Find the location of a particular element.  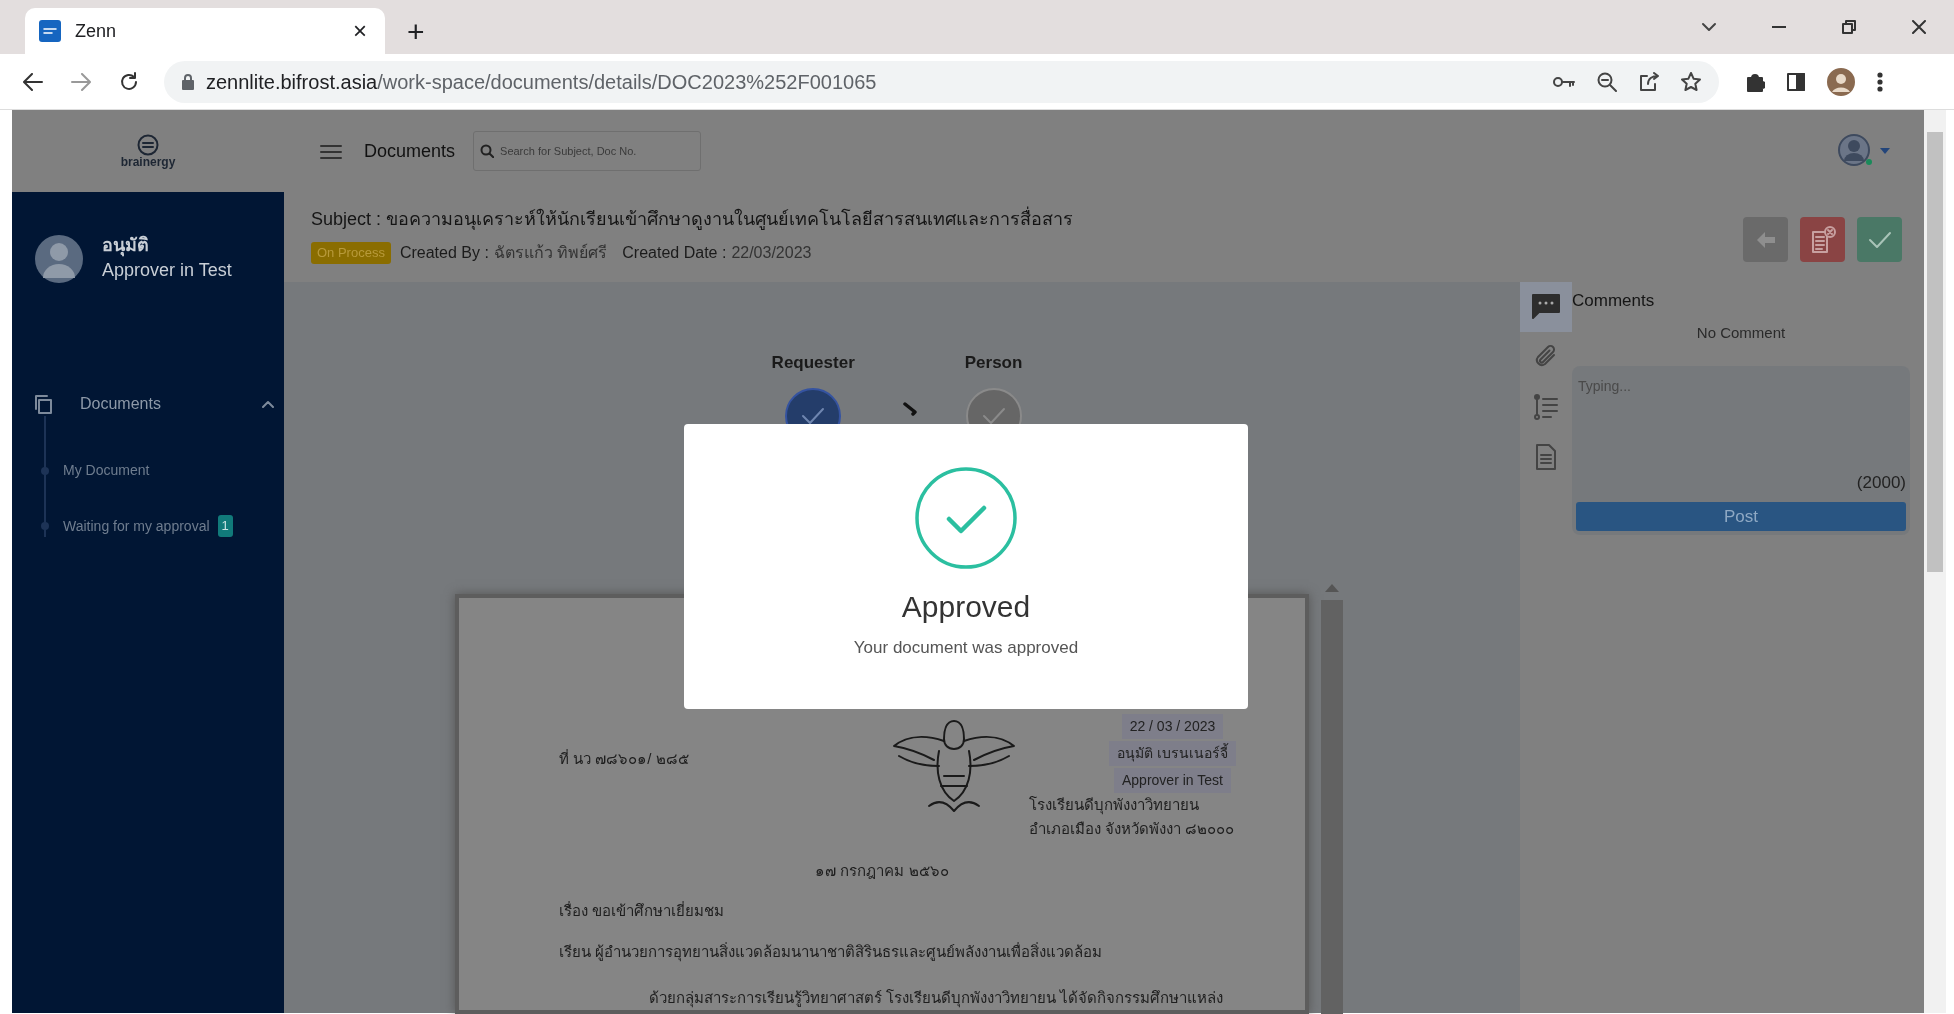

caret-icon is located at coordinates (1885, 151).